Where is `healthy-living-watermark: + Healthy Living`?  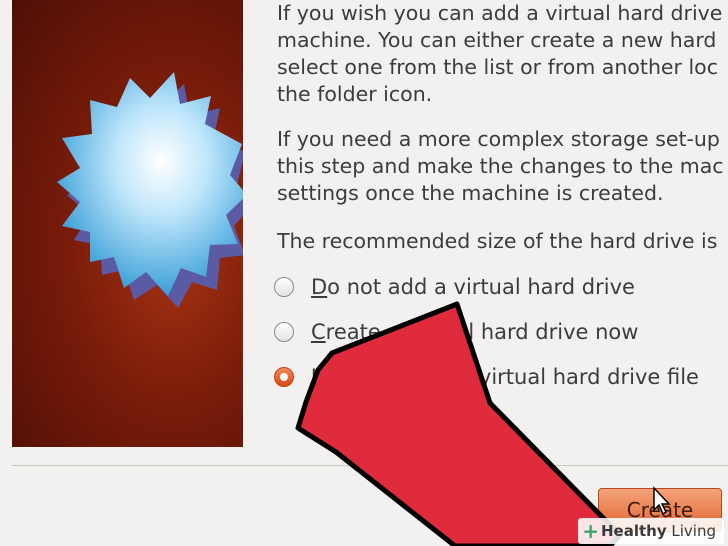 healthy-living-watermark: + Healthy Living is located at coordinates (651, 531).